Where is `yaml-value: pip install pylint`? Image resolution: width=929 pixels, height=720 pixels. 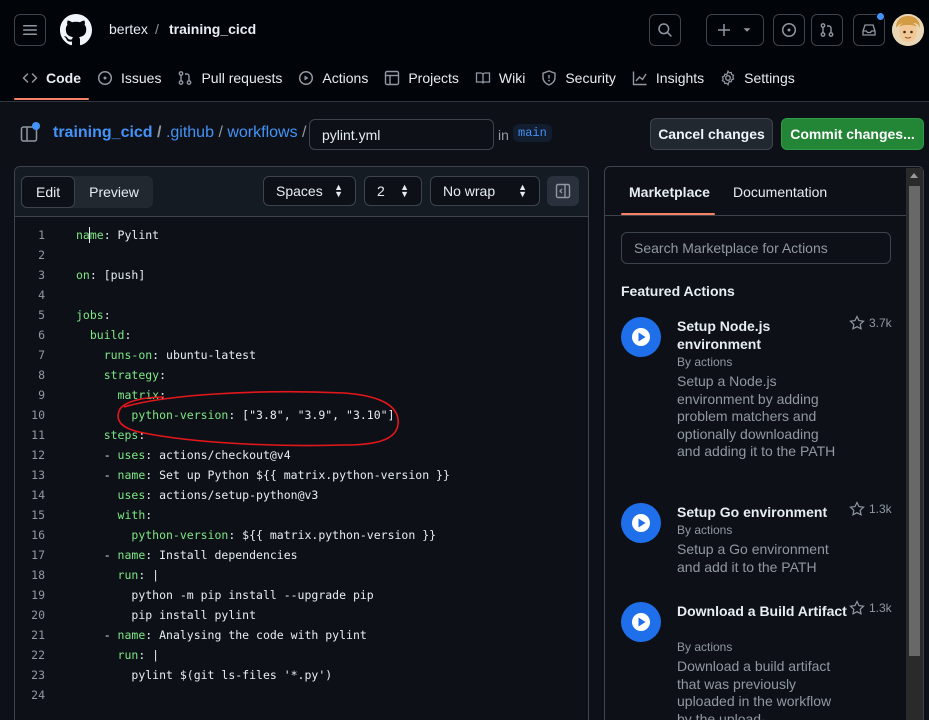
yaml-value: pip install pylint is located at coordinates (194, 615).